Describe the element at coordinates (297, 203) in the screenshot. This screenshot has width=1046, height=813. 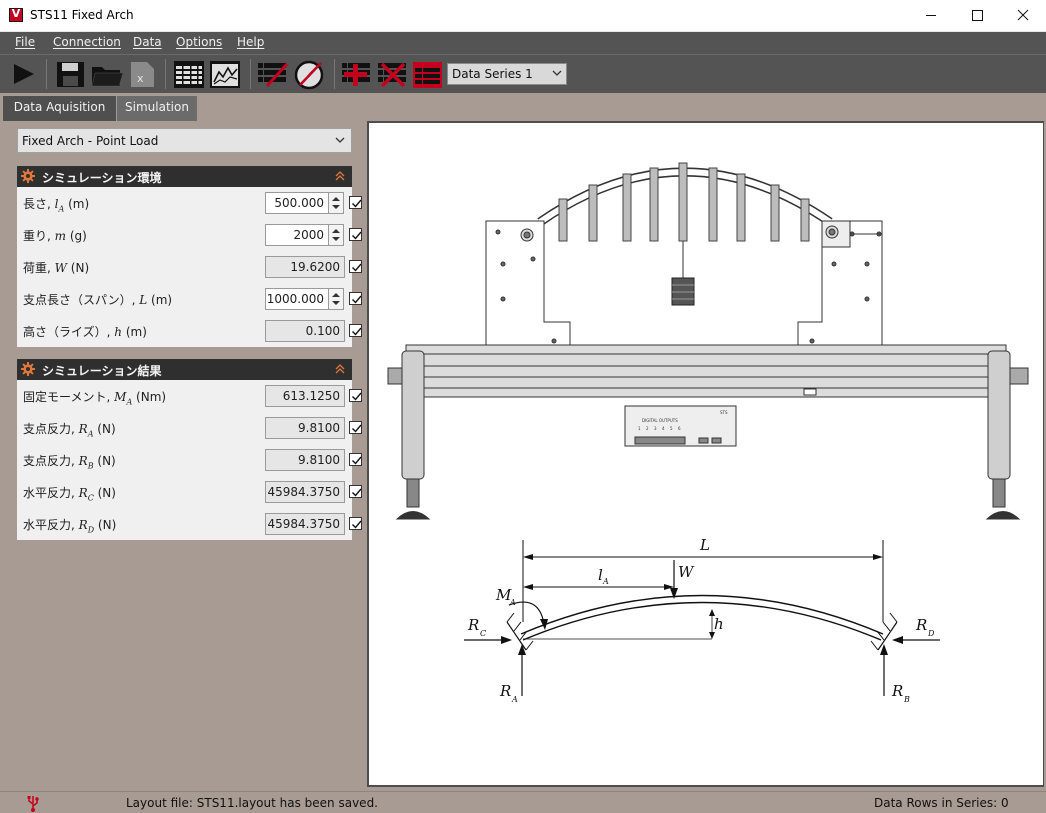
I see `length-input: 500.000` at that location.